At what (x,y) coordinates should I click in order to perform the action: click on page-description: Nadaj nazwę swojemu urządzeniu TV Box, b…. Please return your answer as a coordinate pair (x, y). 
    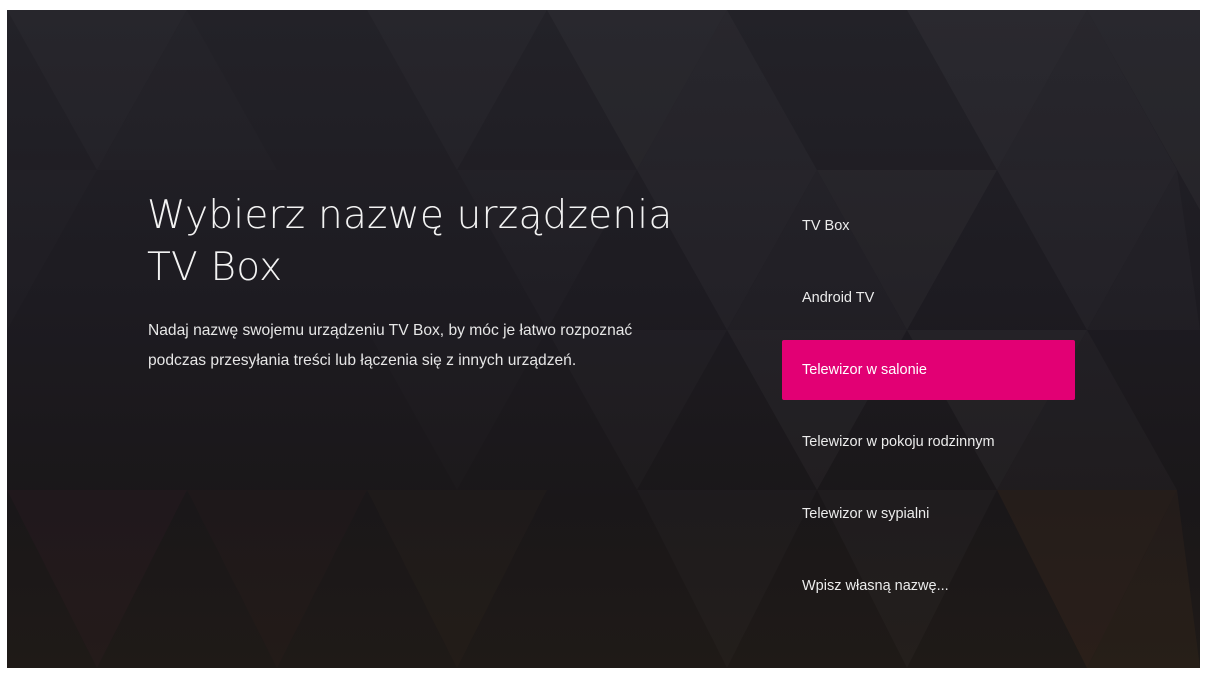
    Looking at the image, I should click on (443, 346).